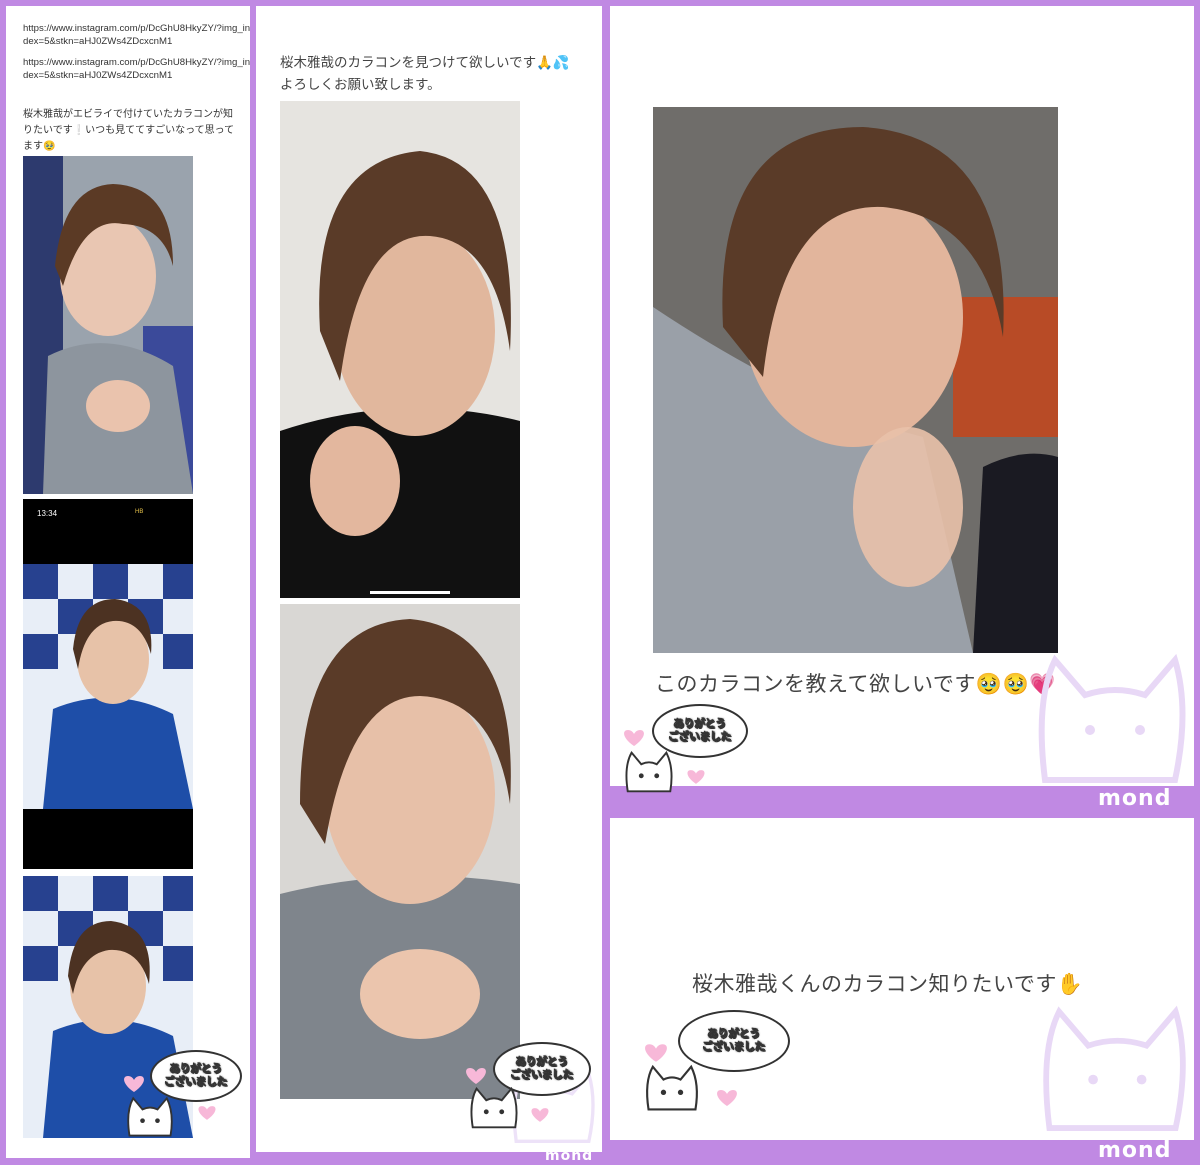  Describe the element at coordinates (855, 684) in the screenshot. I see `request-text-3: このカラコンを教えて欲しいです🥹🥹💗` at that location.